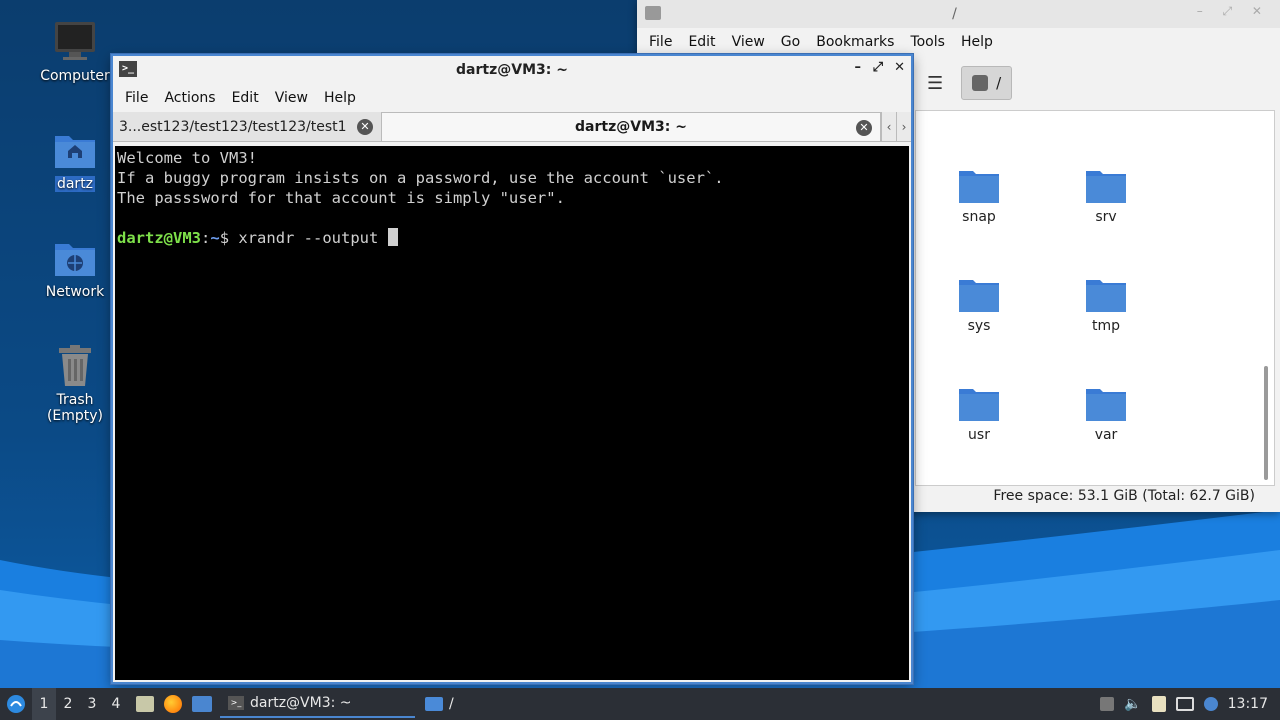  I want to click on network-icon, so click(1184, 704).